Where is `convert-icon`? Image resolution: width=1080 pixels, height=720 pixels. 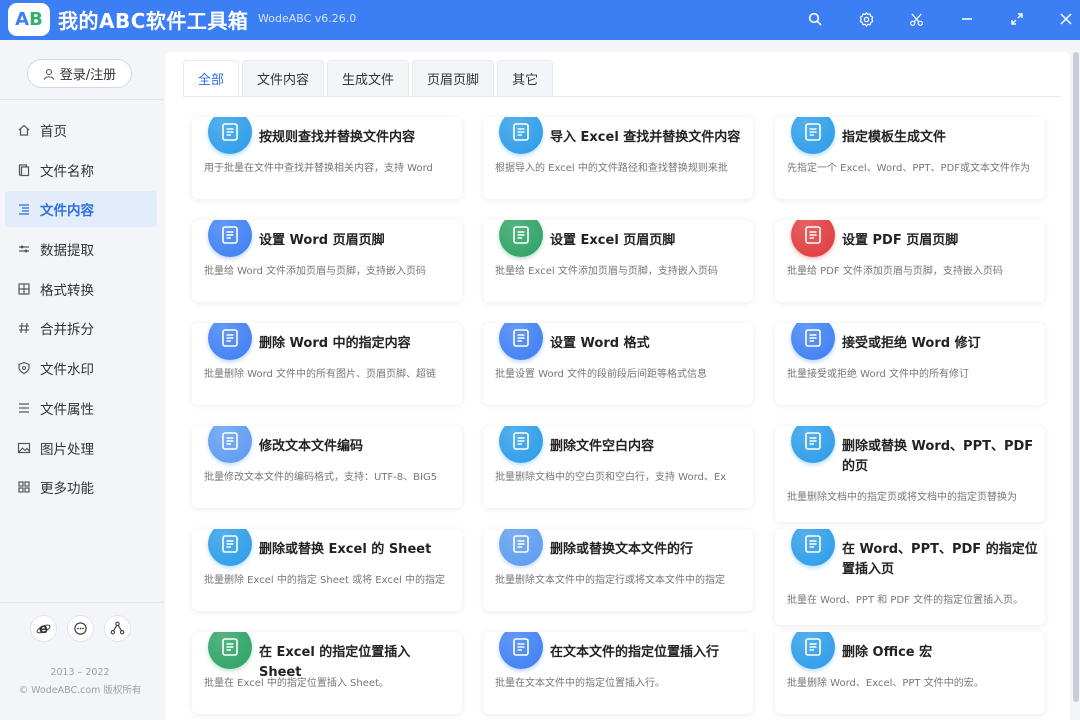
convert-icon is located at coordinates (24, 289).